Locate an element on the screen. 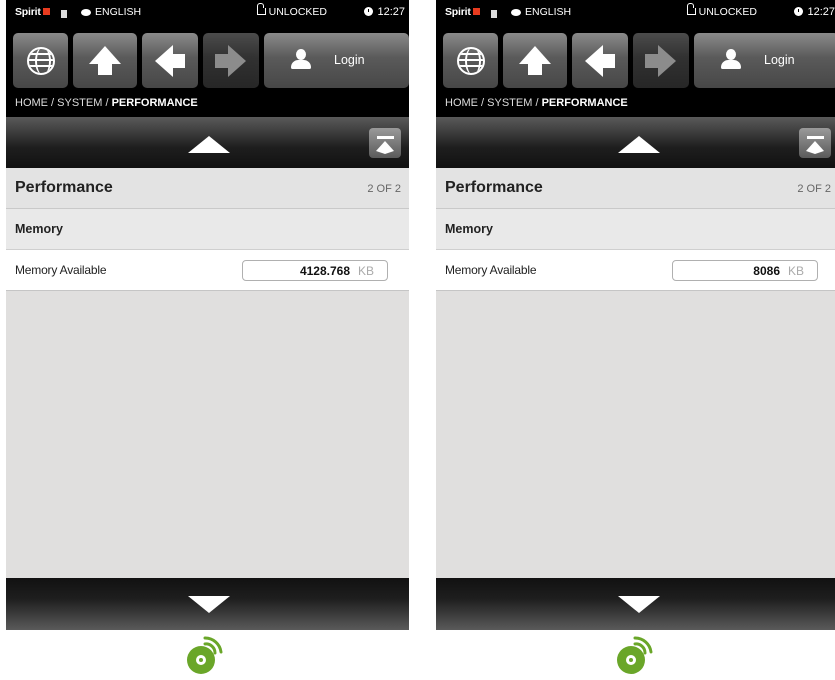 The image size is (835, 680). list-row: Memory Available 4128.768 KB is located at coordinates (207, 270).